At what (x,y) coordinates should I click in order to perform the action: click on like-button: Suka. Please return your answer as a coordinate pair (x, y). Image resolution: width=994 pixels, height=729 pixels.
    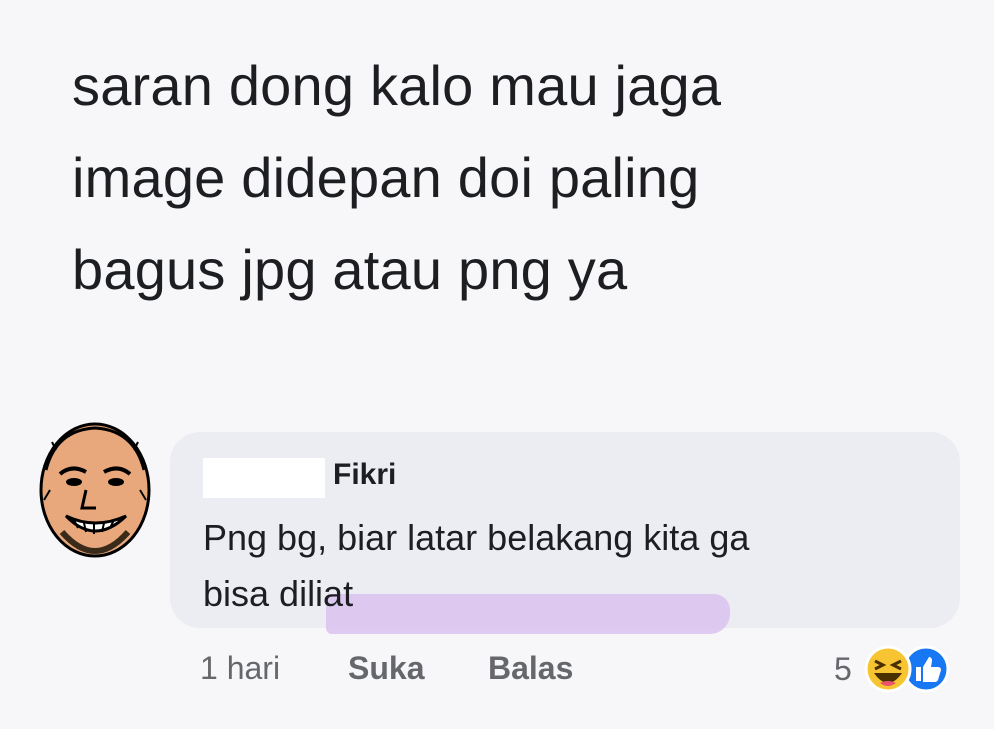
    Looking at the image, I should click on (386, 668).